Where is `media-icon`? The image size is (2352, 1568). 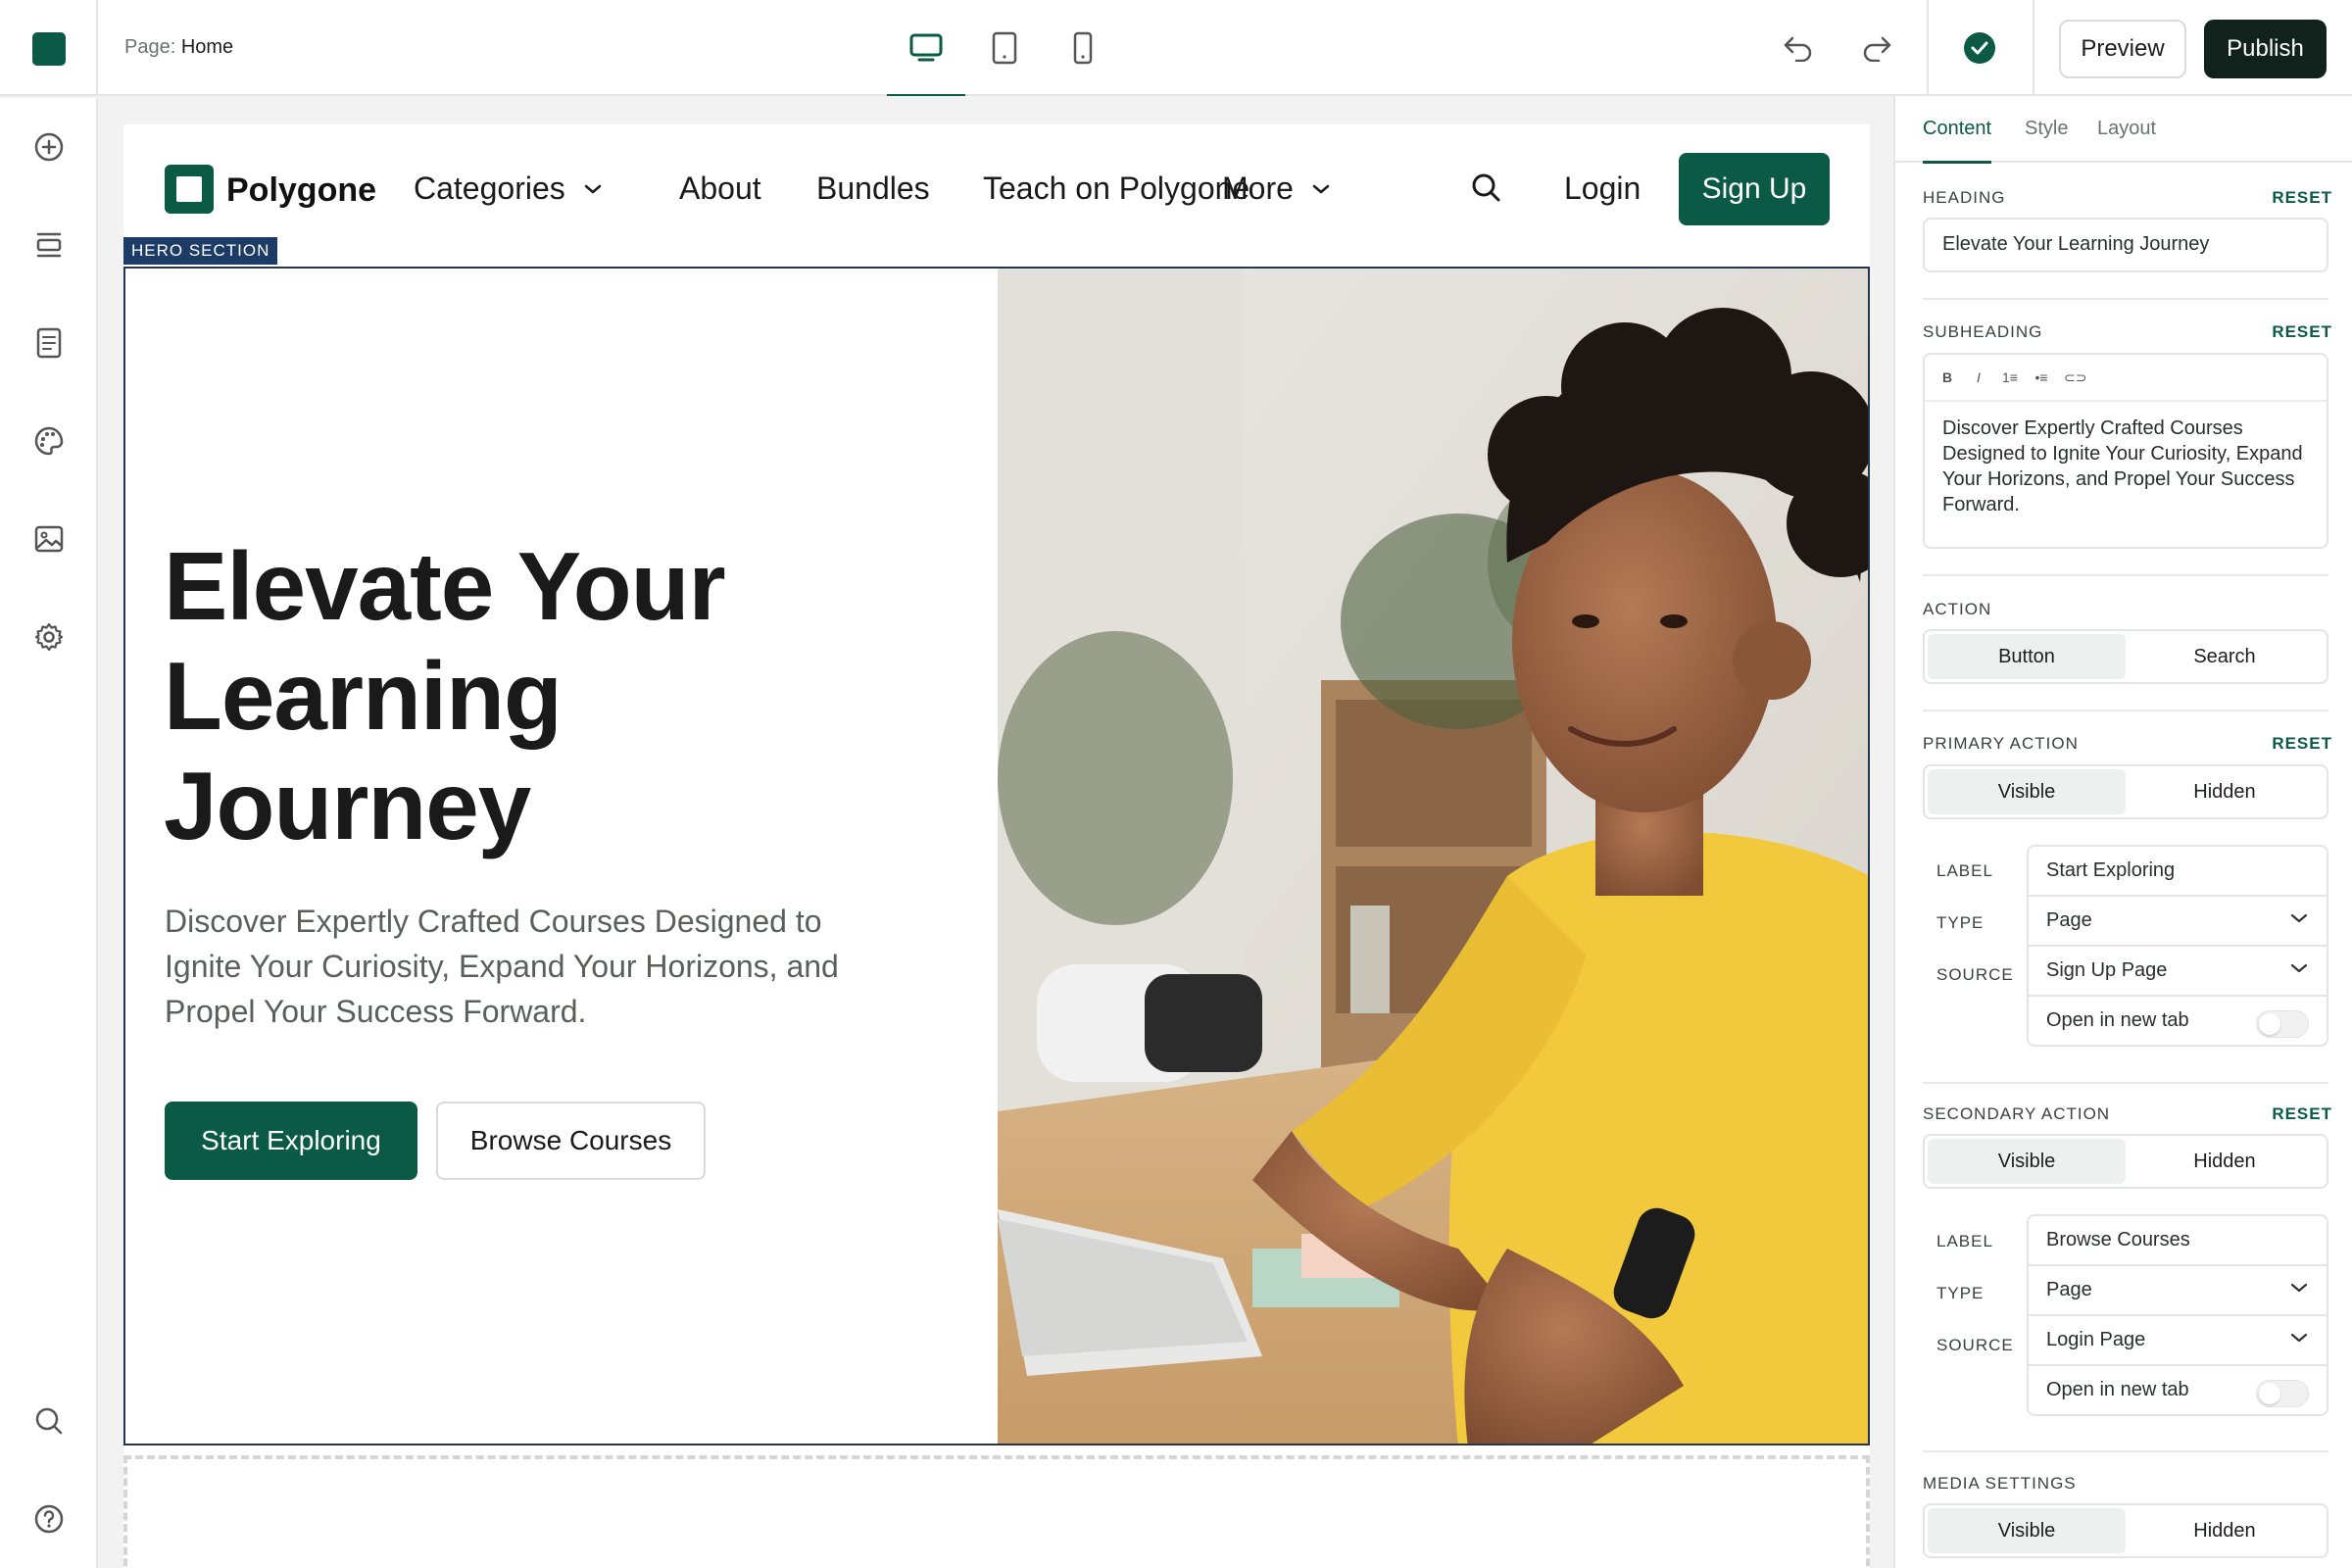 media-icon is located at coordinates (49, 539).